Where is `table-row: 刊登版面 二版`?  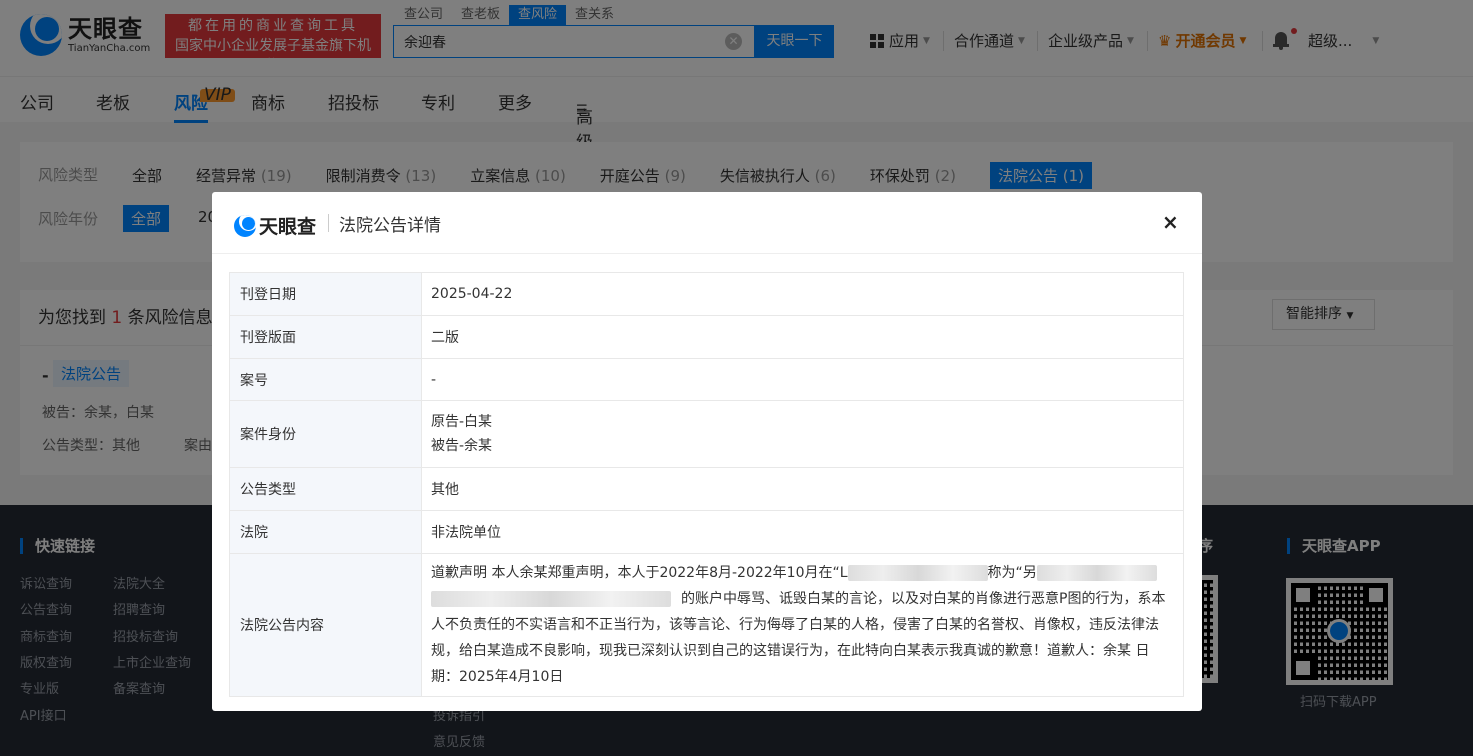 table-row: 刊登版面 二版 is located at coordinates (706, 337).